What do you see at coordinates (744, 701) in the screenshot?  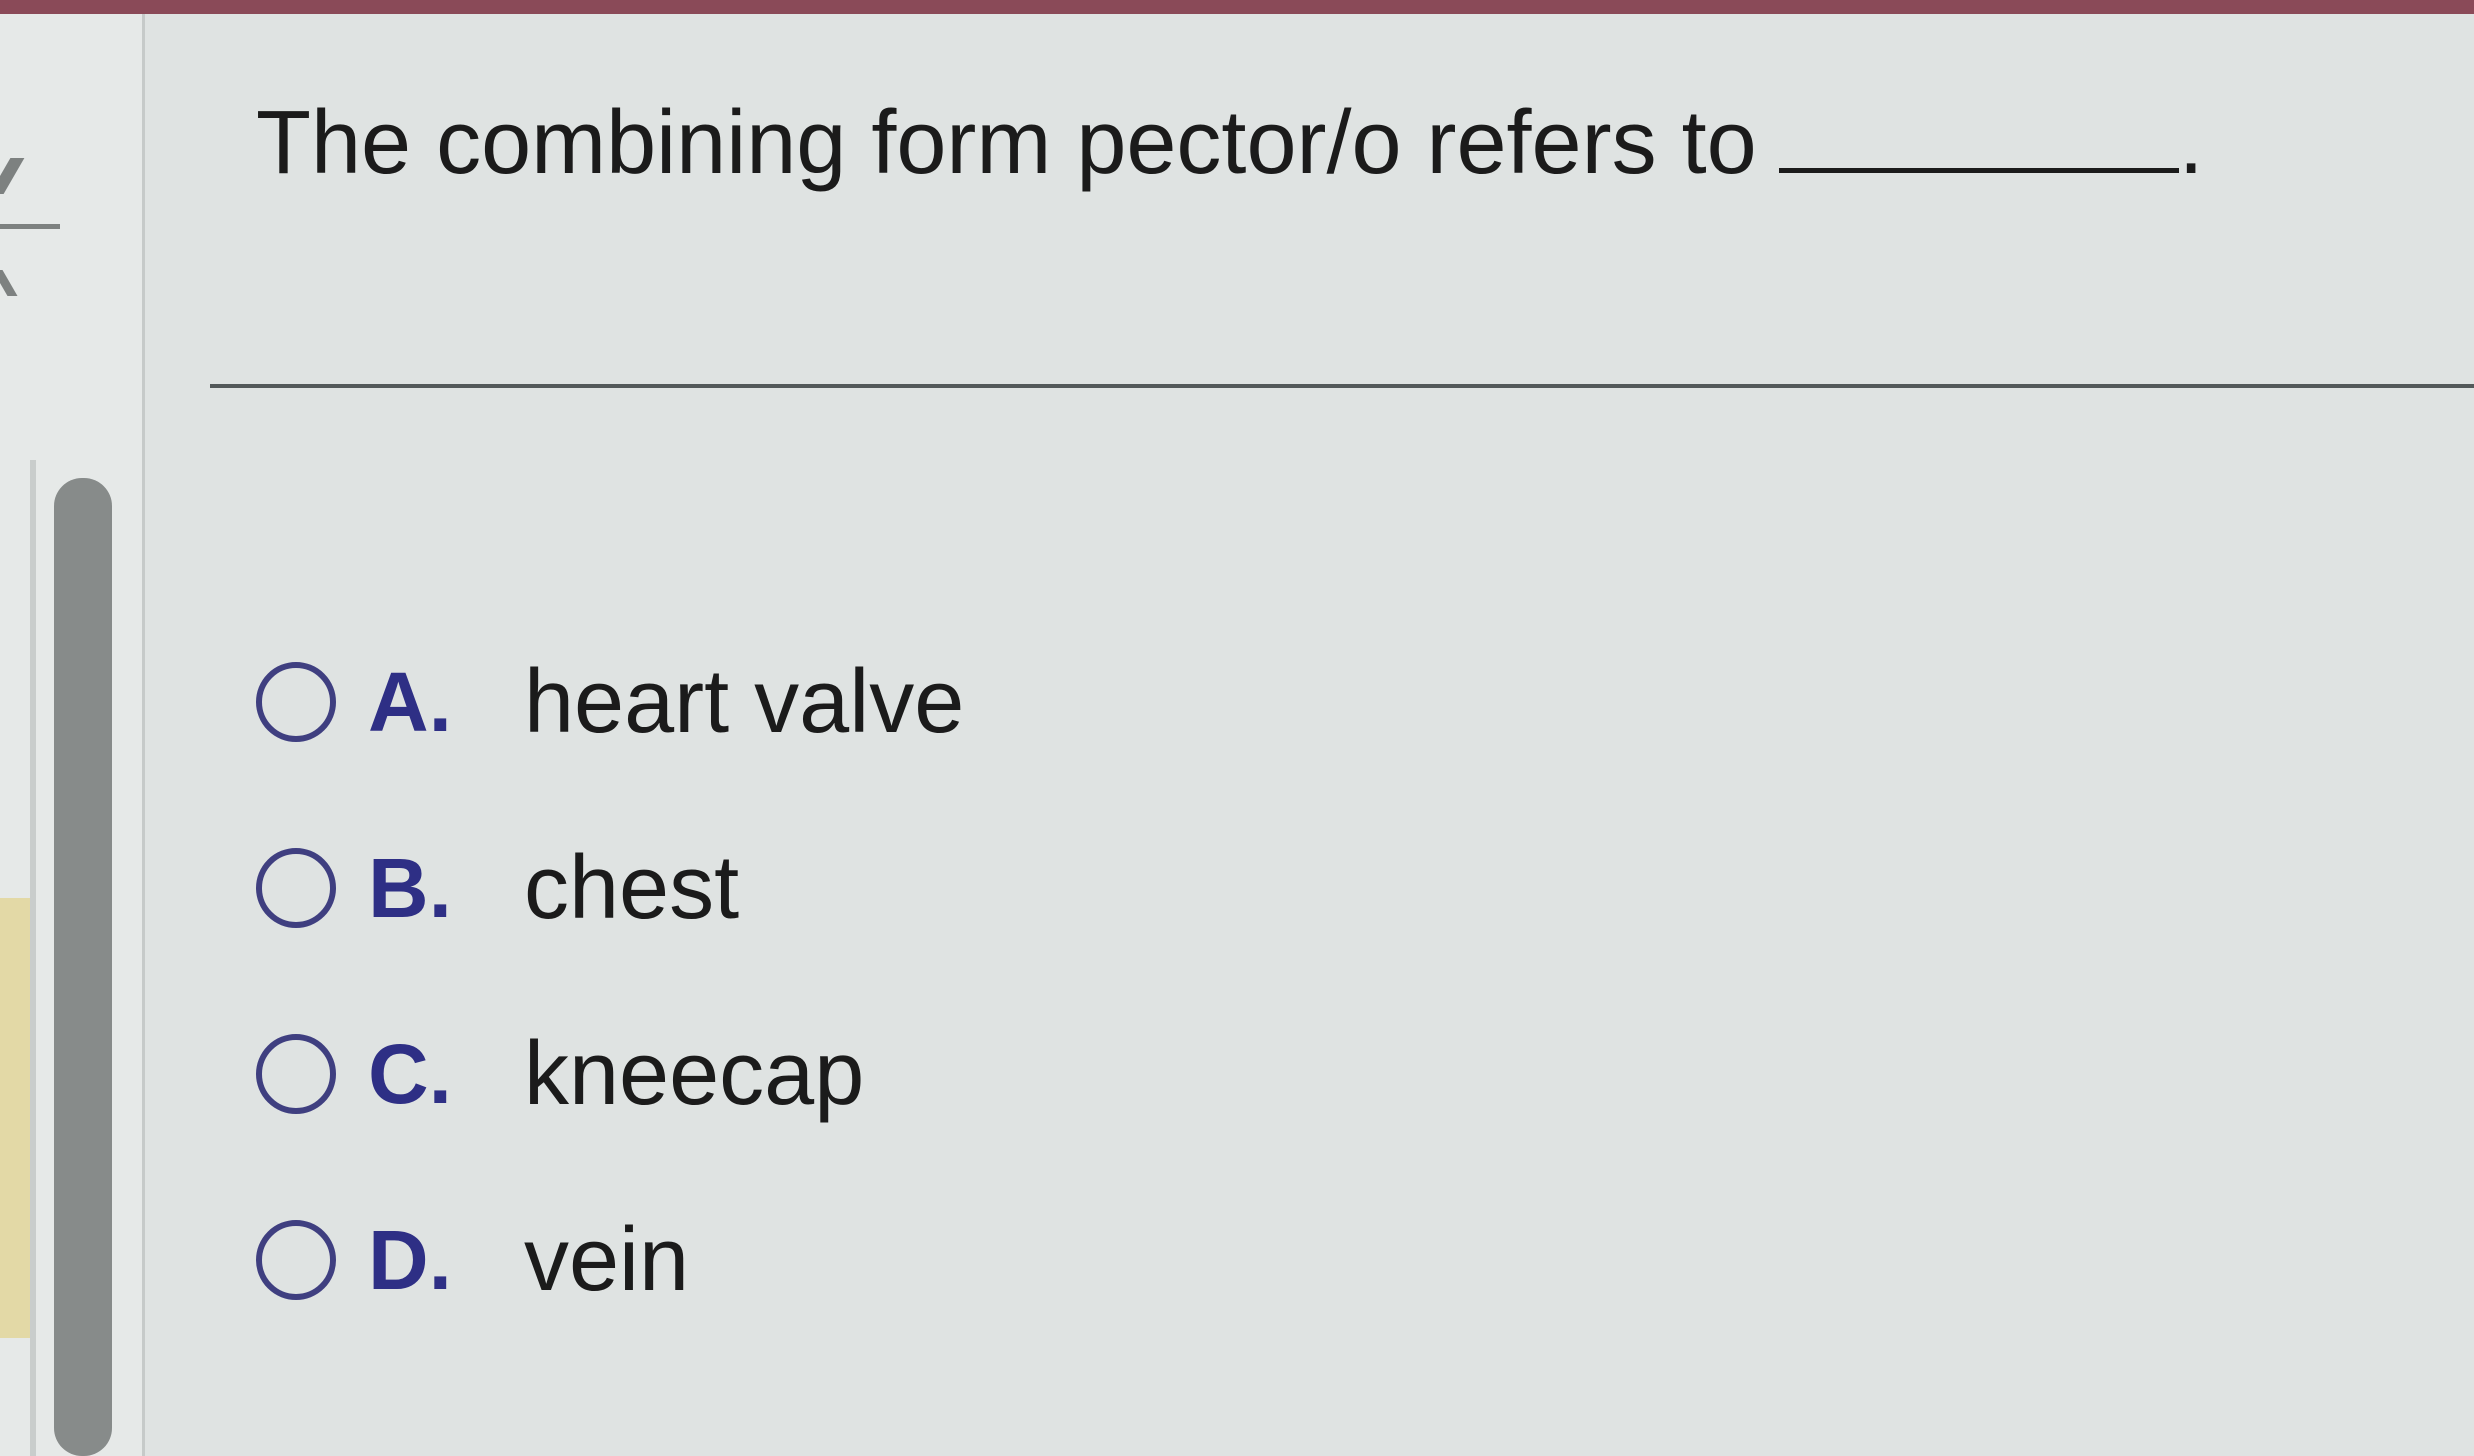 I see `option-text-a: heart valve` at bounding box center [744, 701].